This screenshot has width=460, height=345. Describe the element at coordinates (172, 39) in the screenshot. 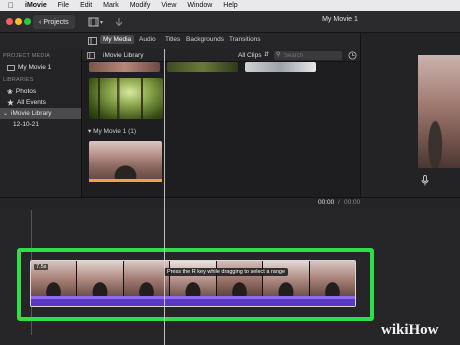

I see `tab-titles: Titles` at that location.